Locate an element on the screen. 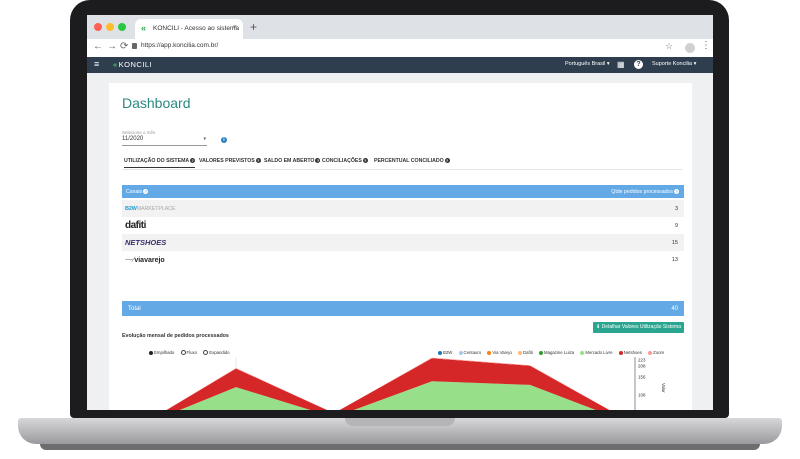  order-count: 9 is located at coordinates (676, 226).